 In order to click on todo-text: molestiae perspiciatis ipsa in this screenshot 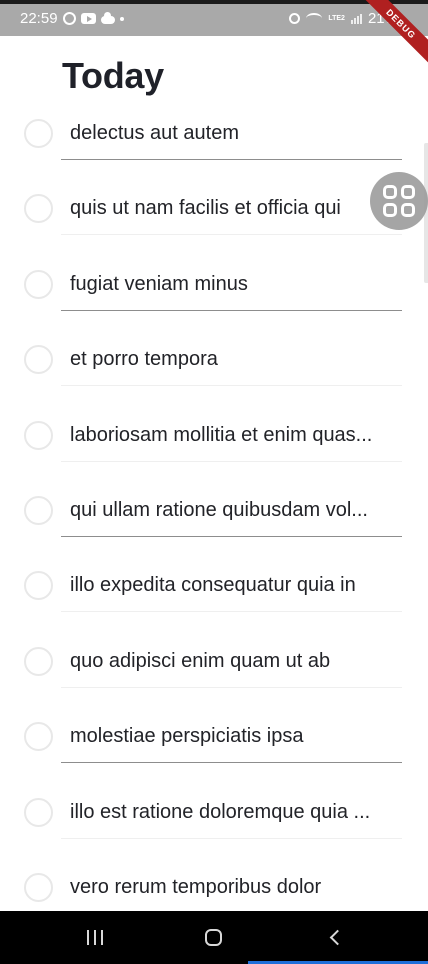, I will do `click(187, 736)`.